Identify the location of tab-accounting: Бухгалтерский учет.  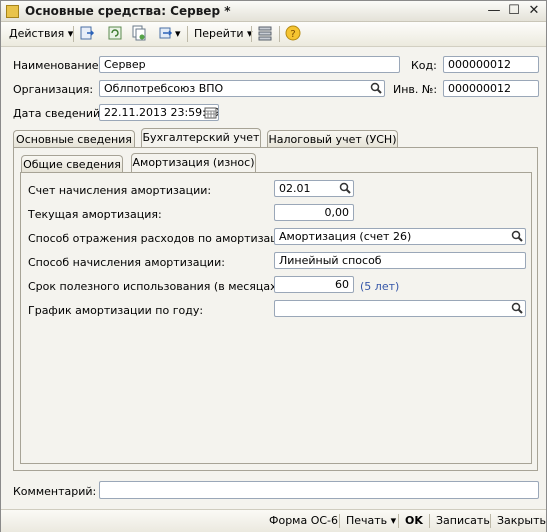
(201, 137).